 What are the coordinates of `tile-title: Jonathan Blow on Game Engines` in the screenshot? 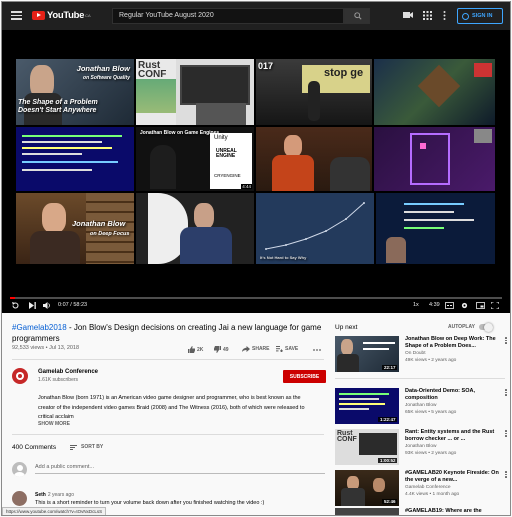 It's located at (180, 133).